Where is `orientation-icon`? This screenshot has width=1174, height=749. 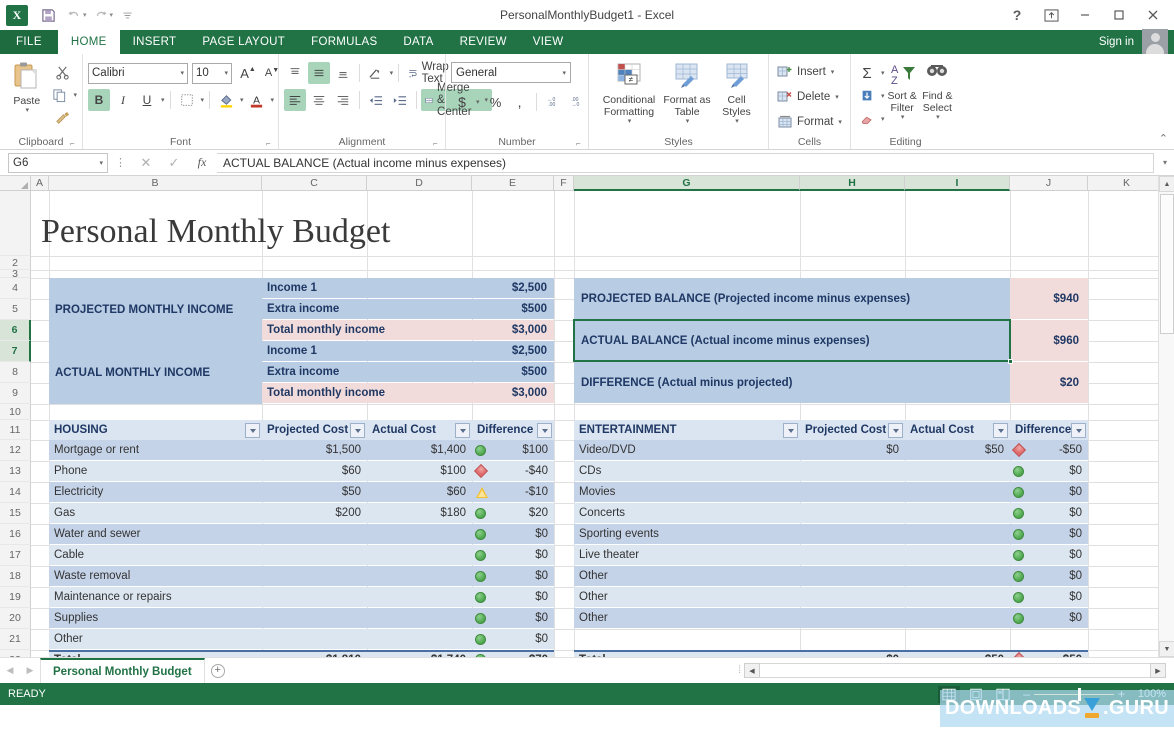 orientation-icon is located at coordinates (376, 73).